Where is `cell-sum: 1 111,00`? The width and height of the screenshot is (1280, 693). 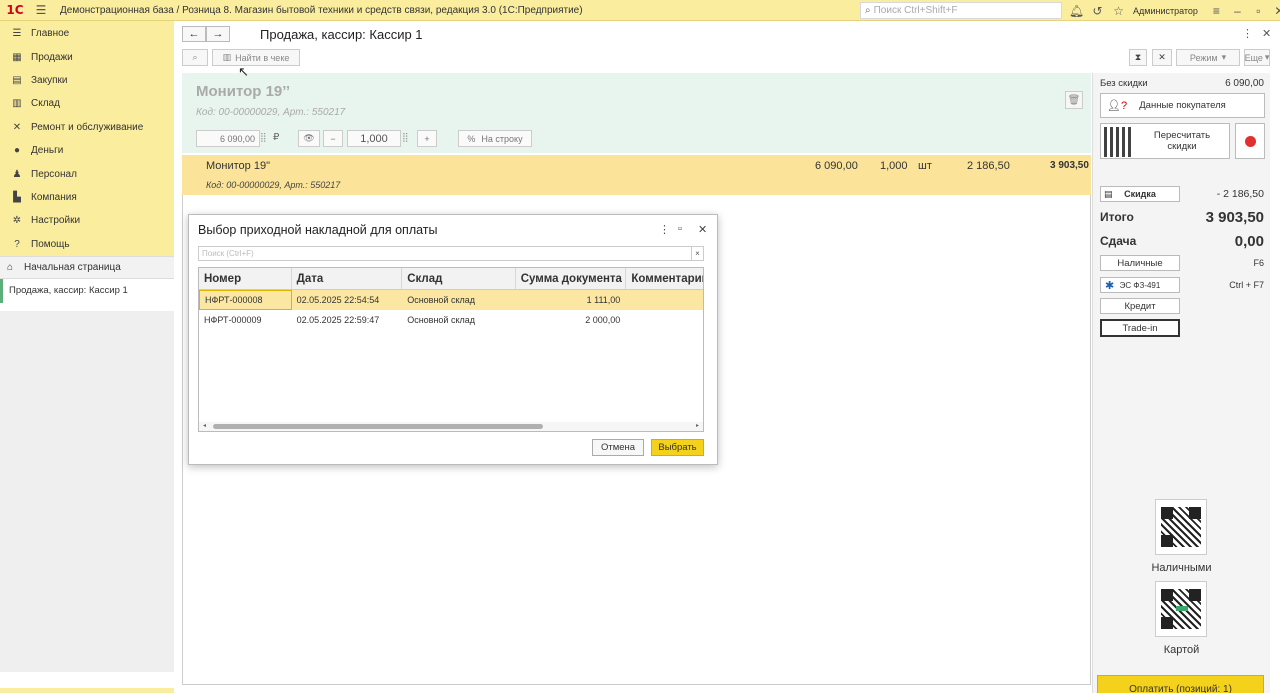 cell-sum: 1 111,00 is located at coordinates (571, 300).